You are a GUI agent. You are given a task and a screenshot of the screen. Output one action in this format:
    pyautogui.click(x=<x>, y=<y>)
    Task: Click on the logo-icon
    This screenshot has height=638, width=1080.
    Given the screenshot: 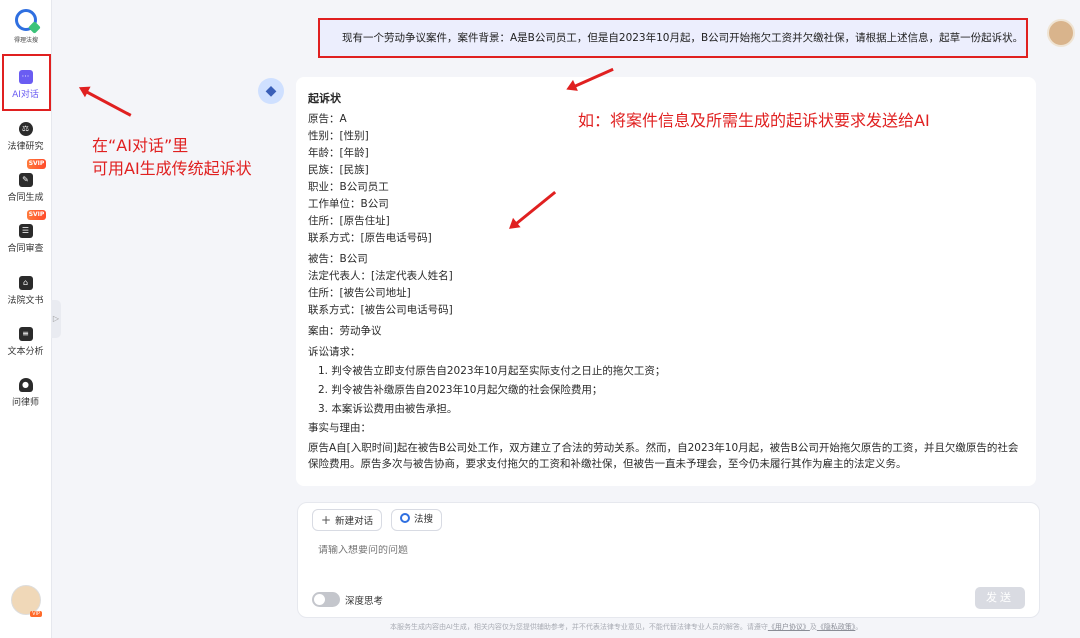 What is the action you would take?
    pyautogui.click(x=26, y=20)
    